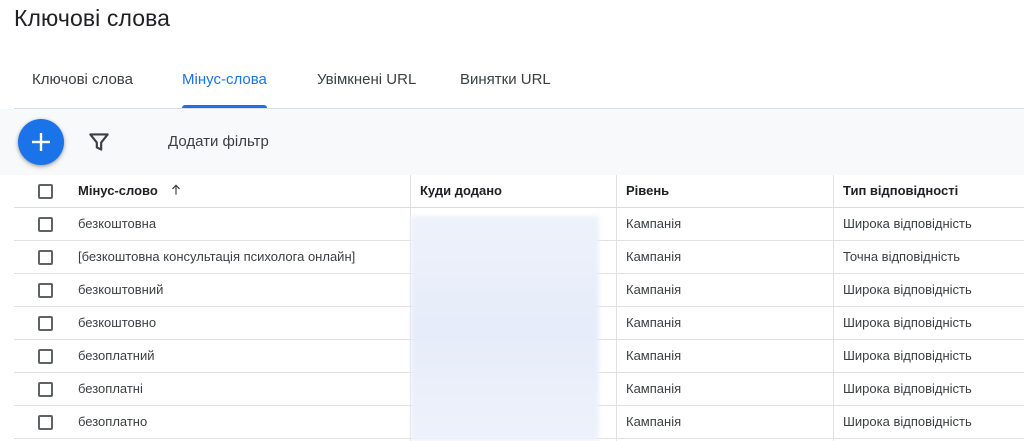  I want to click on column-header-level: Рівень, so click(647, 191).